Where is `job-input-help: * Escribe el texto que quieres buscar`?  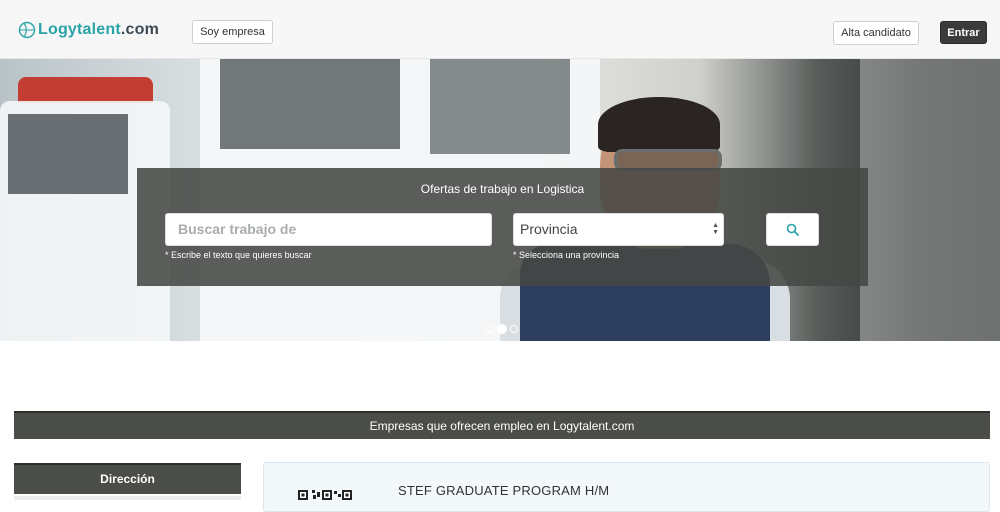
job-input-help: * Escribe el texto que quieres buscar is located at coordinates (238, 255).